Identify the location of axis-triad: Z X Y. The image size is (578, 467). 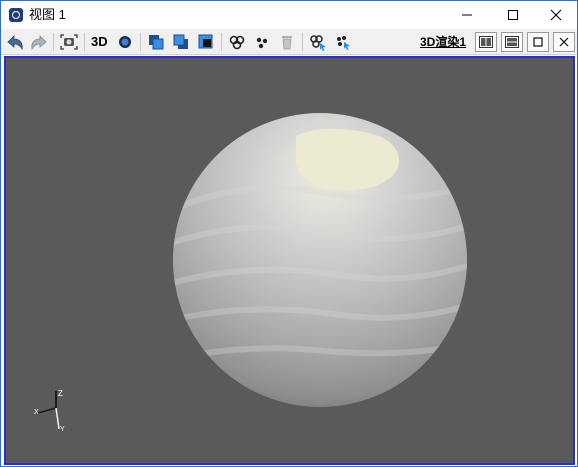
(49, 411).